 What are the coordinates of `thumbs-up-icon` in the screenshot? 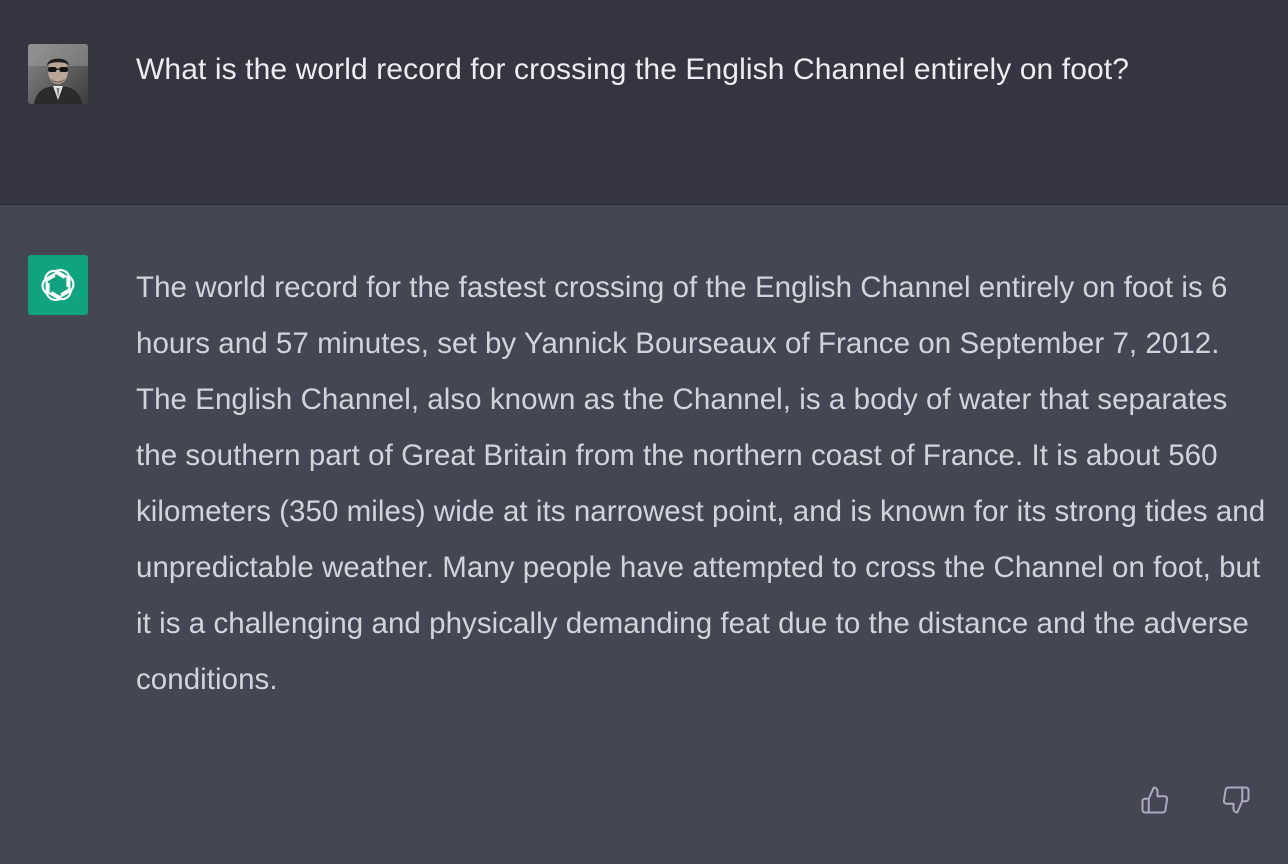 It's located at (1155, 800).